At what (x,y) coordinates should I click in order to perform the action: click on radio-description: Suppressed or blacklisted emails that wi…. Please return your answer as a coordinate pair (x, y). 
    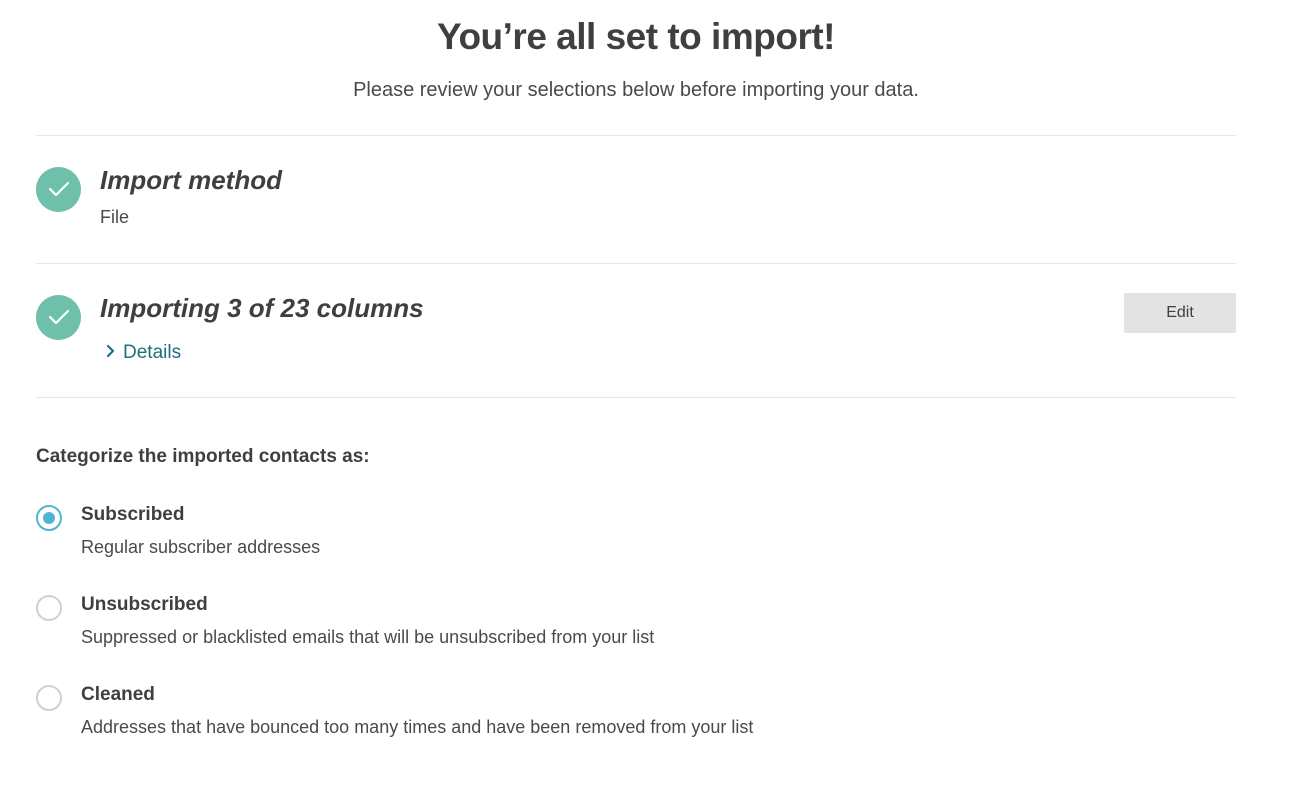
    Looking at the image, I should click on (368, 637).